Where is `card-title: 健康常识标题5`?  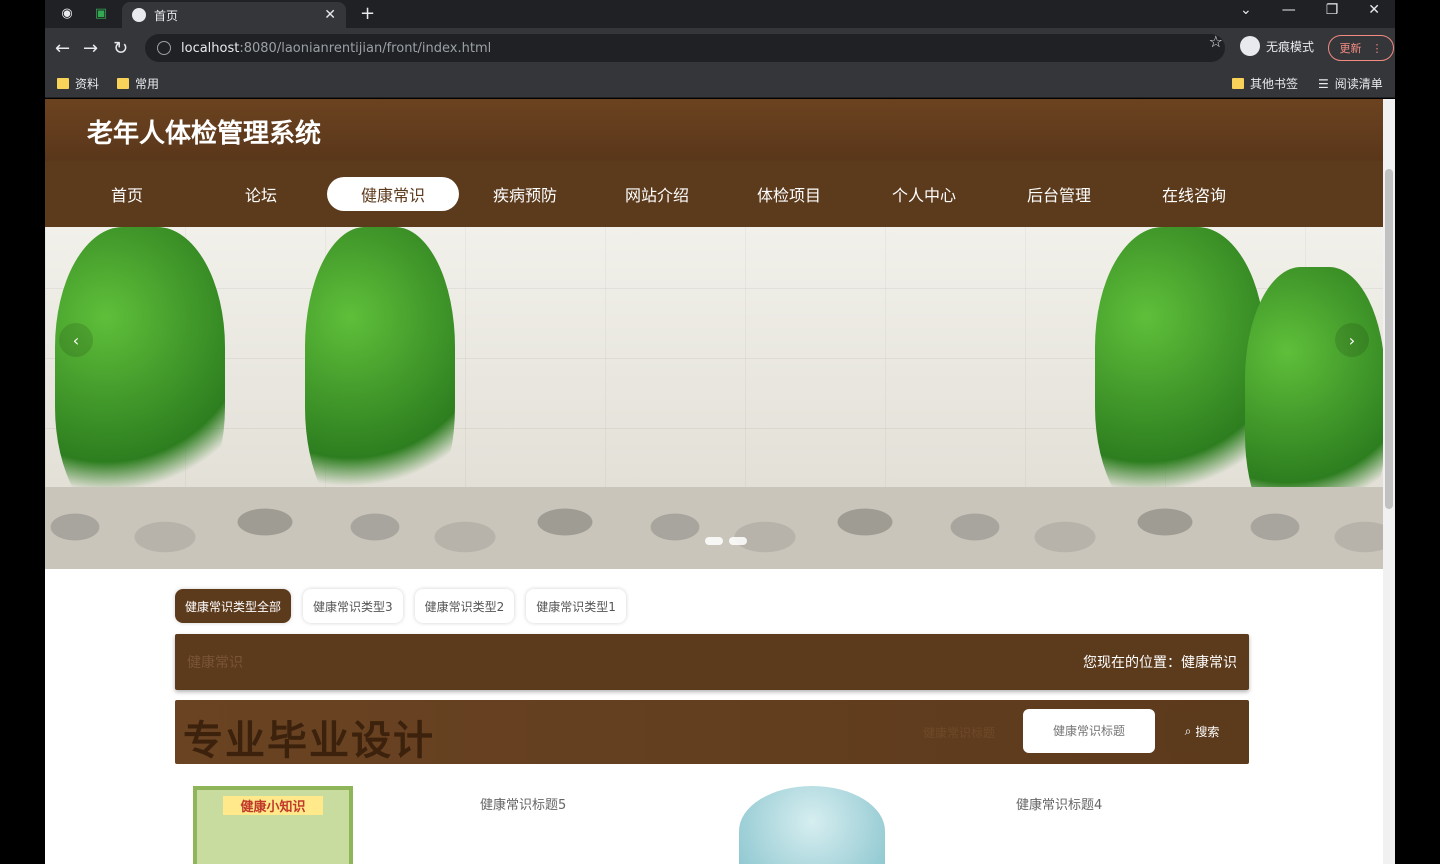 card-title: 健康常识标题5 is located at coordinates (523, 803).